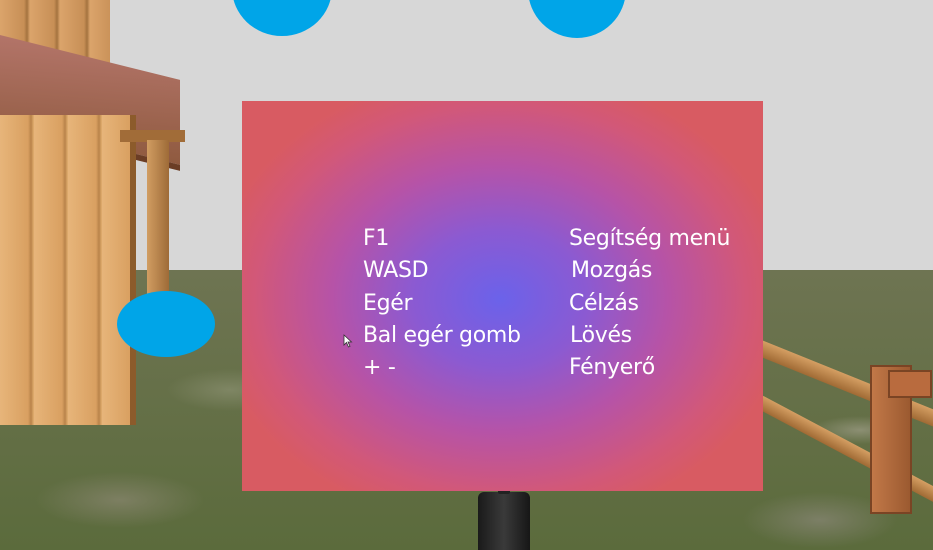 The height and width of the screenshot is (550, 933). Describe the element at coordinates (502, 271) in the screenshot. I see `help-row-movement: WASD Mozgás` at that location.